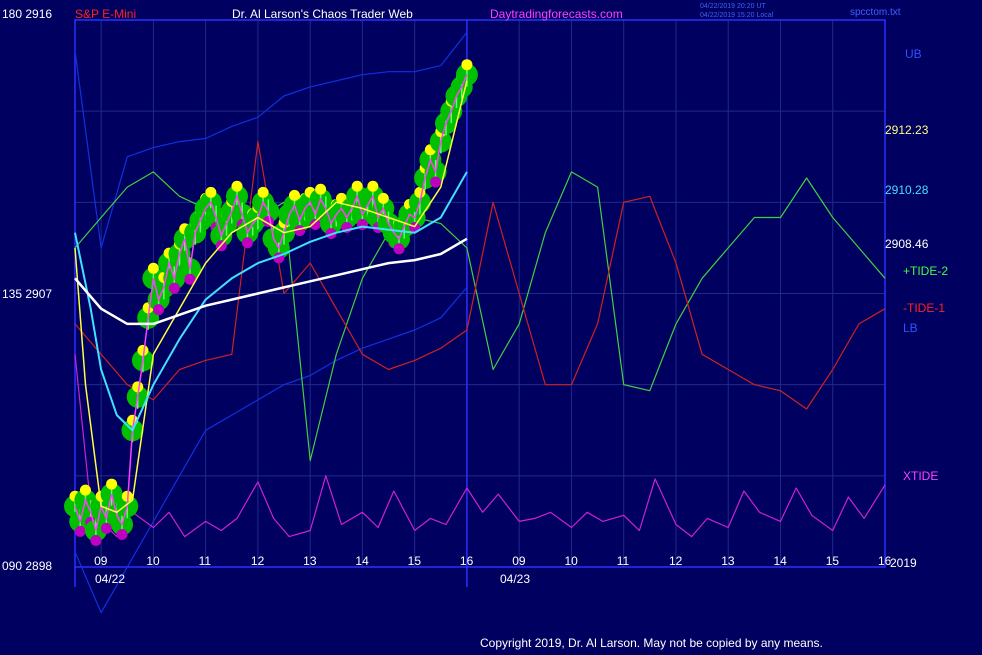 This screenshot has width=982, height=655. What do you see at coordinates (913, 54) in the screenshot?
I see `ub-label: UB` at bounding box center [913, 54].